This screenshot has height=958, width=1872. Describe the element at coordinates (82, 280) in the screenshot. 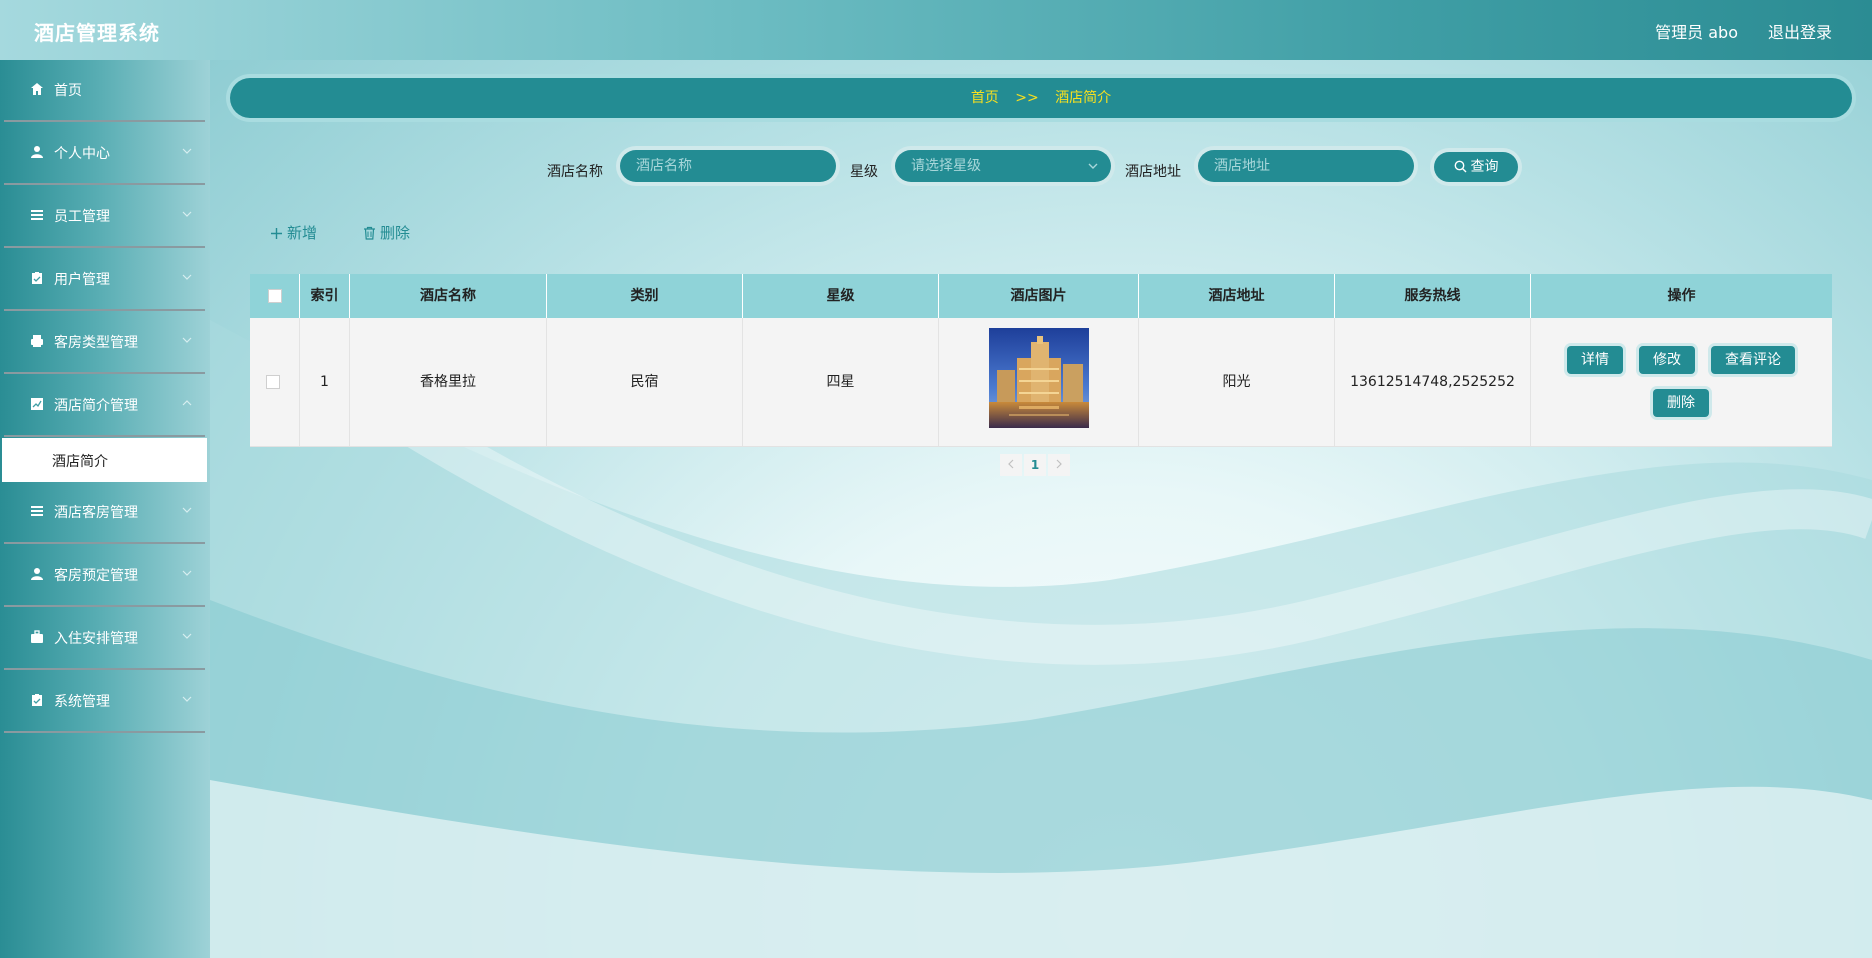

I see `sidebar-item-label: 用户管理` at that location.